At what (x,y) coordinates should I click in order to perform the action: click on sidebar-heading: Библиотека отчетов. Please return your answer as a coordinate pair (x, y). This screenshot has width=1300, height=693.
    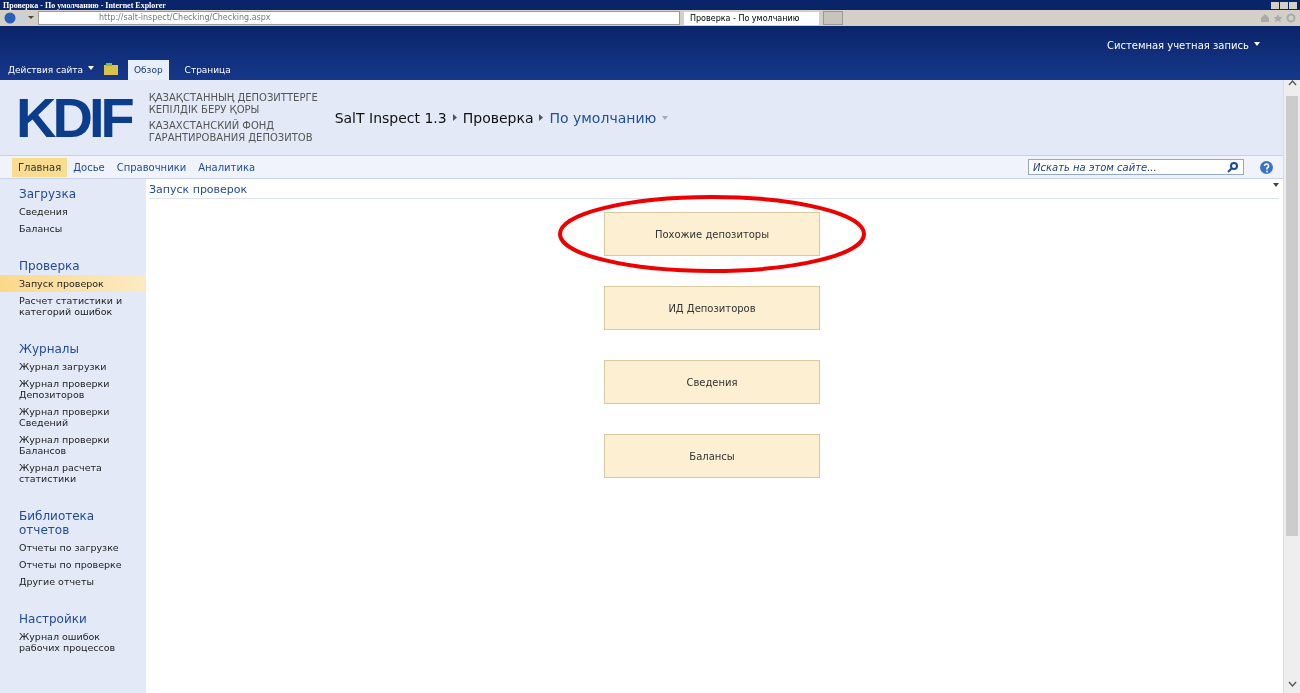
    Looking at the image, I should click on (73, 522).